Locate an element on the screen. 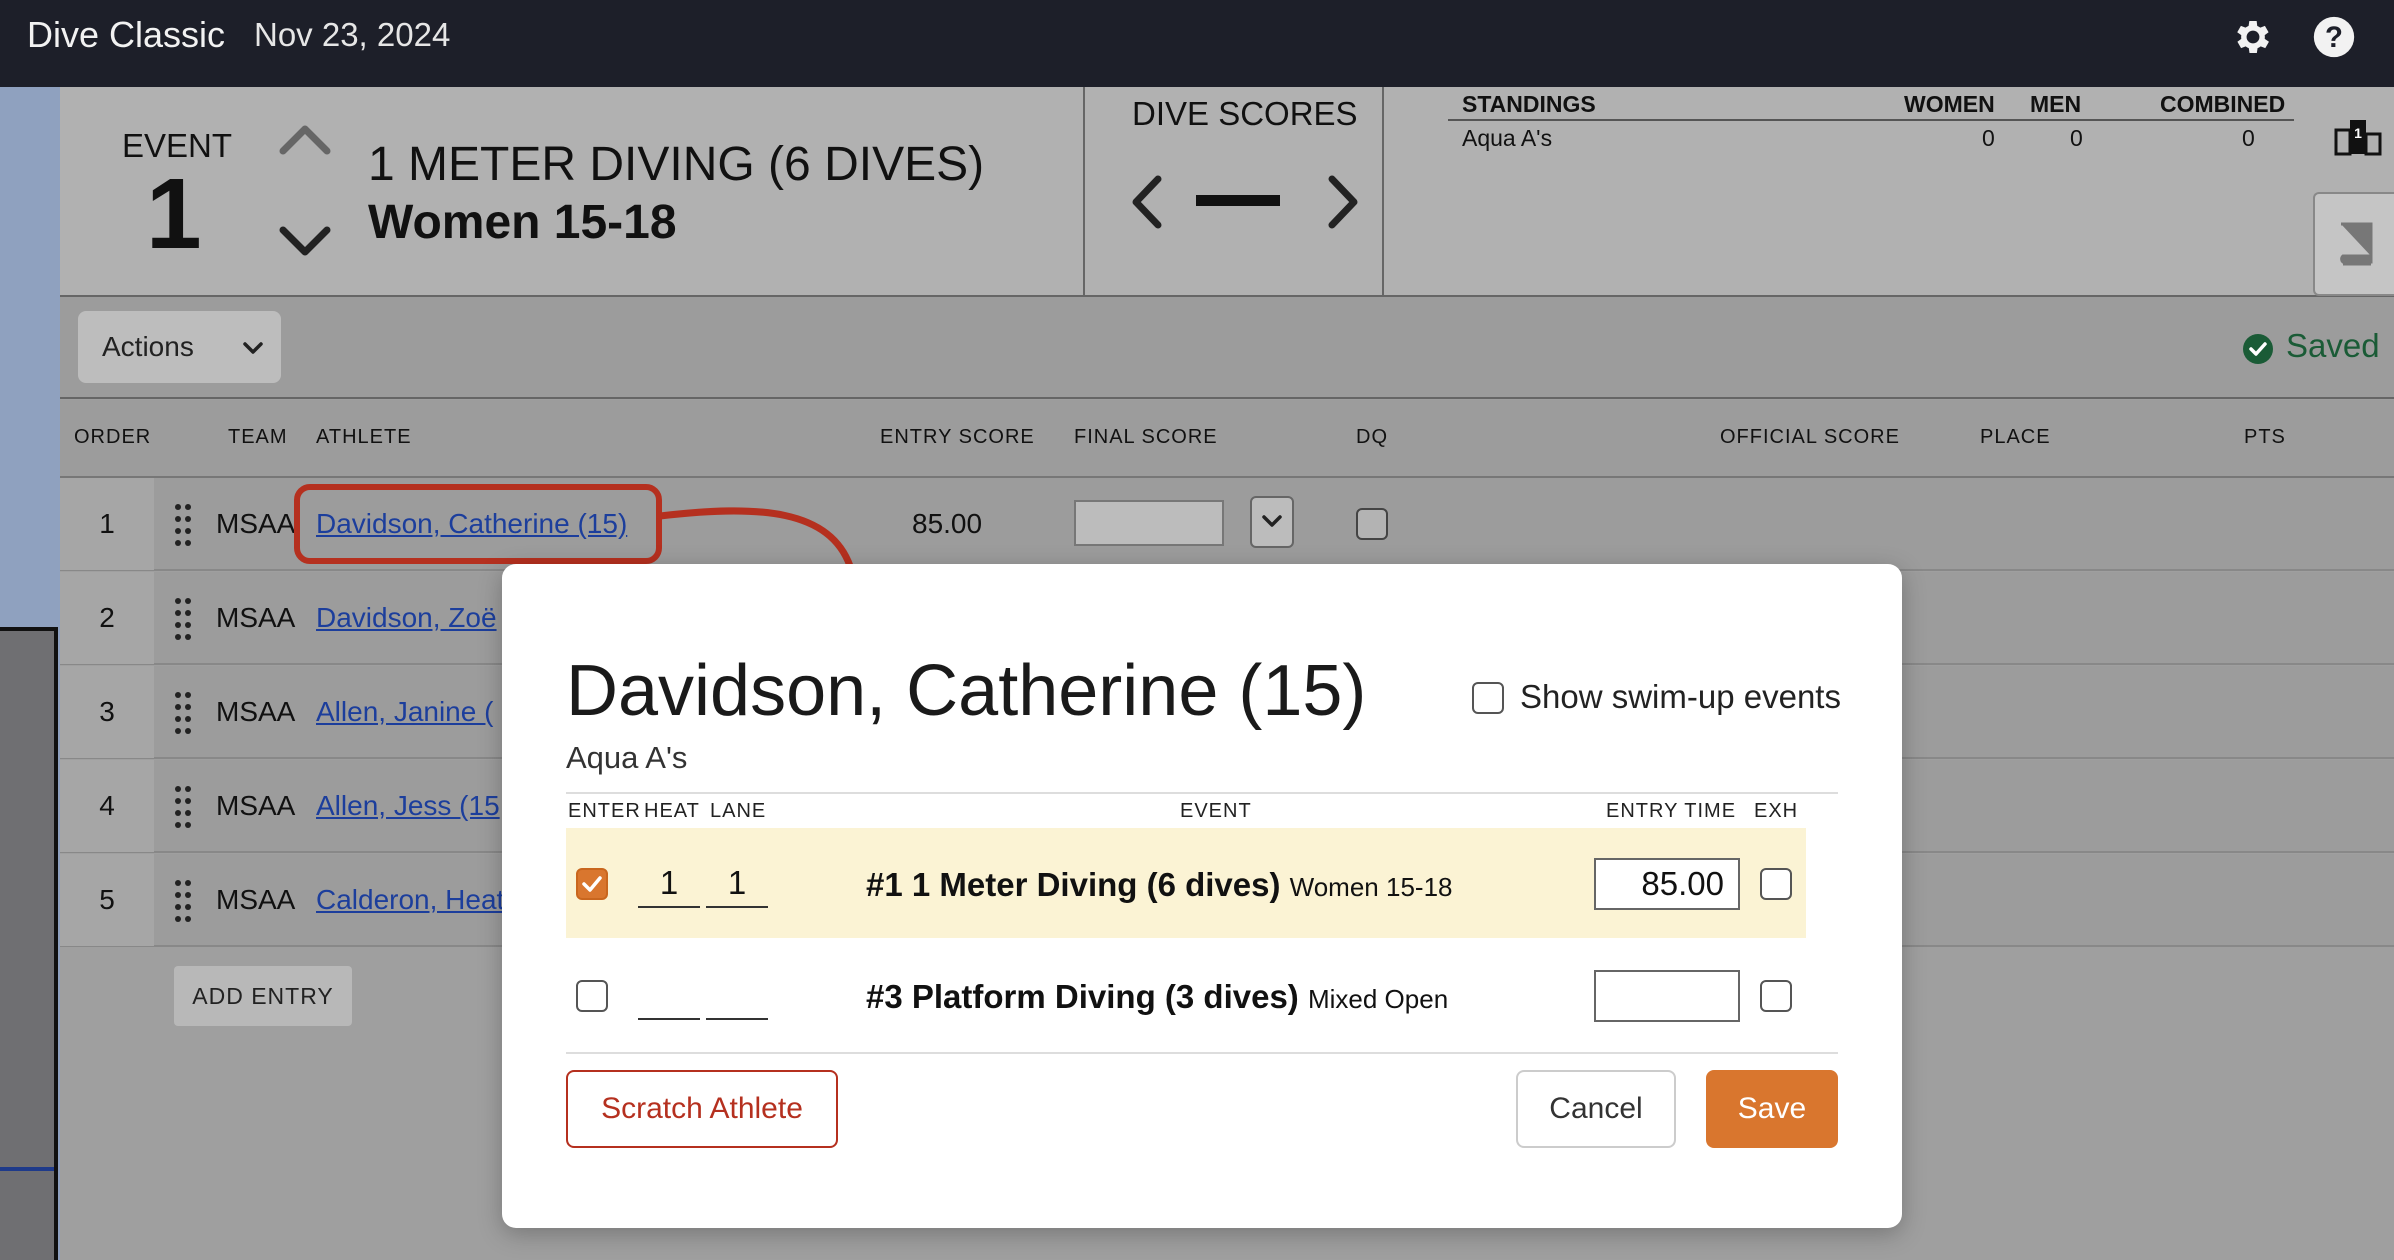 This screenshot has width=2394, height=1260. entry-time-input: 85.00 is located at coordinates (1667, 884).